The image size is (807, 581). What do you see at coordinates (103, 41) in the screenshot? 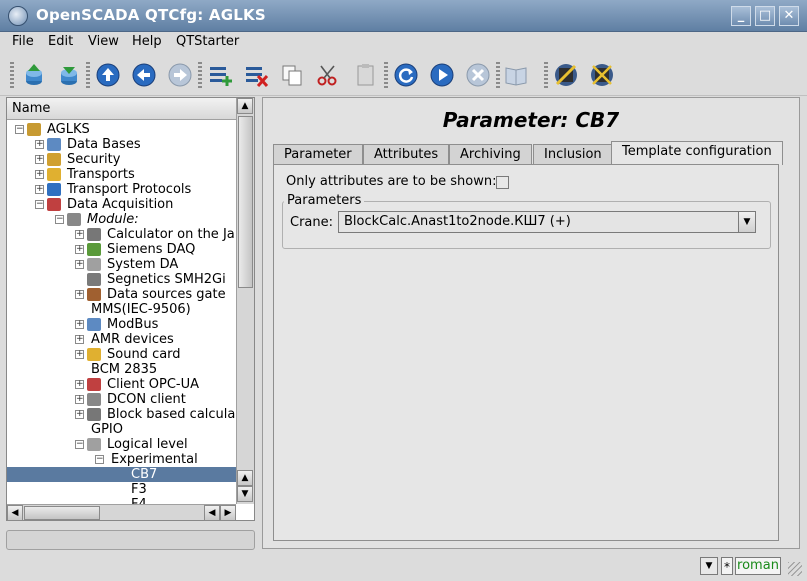
I see `menu-view: View` at bounding box center [103, 41].